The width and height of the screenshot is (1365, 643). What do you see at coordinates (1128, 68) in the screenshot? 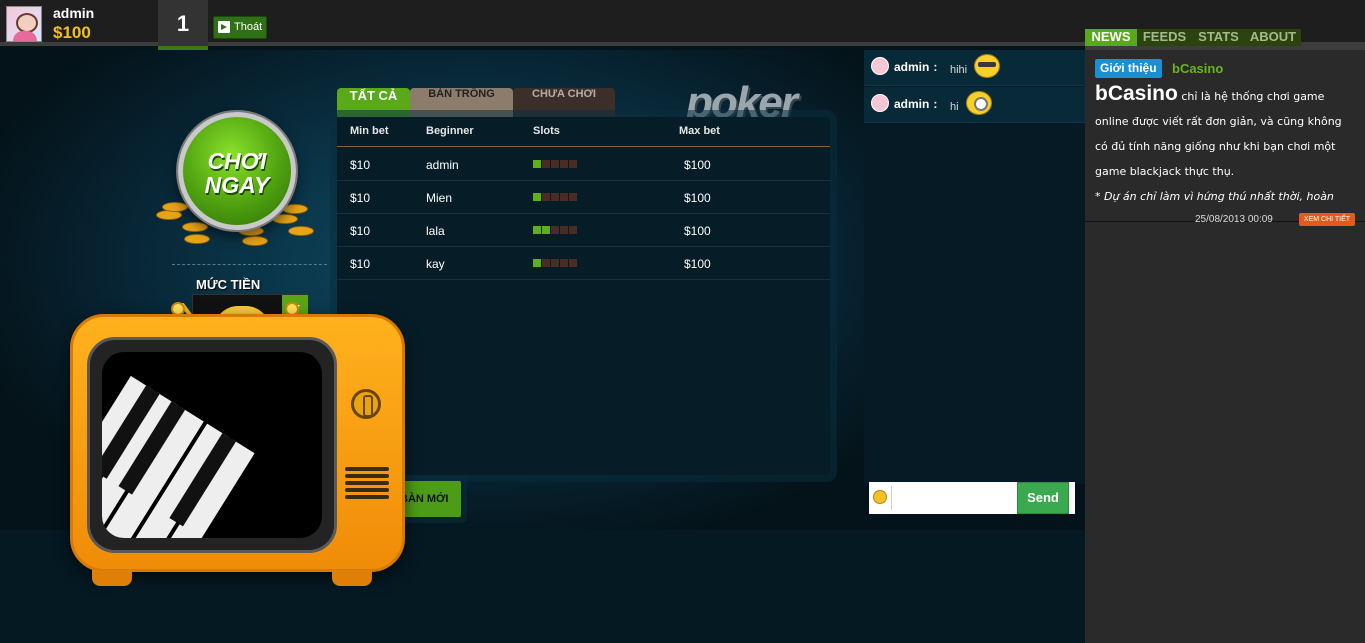
I see `news-category-badge: Giới thiệu` at bounding box center [1128, 68].